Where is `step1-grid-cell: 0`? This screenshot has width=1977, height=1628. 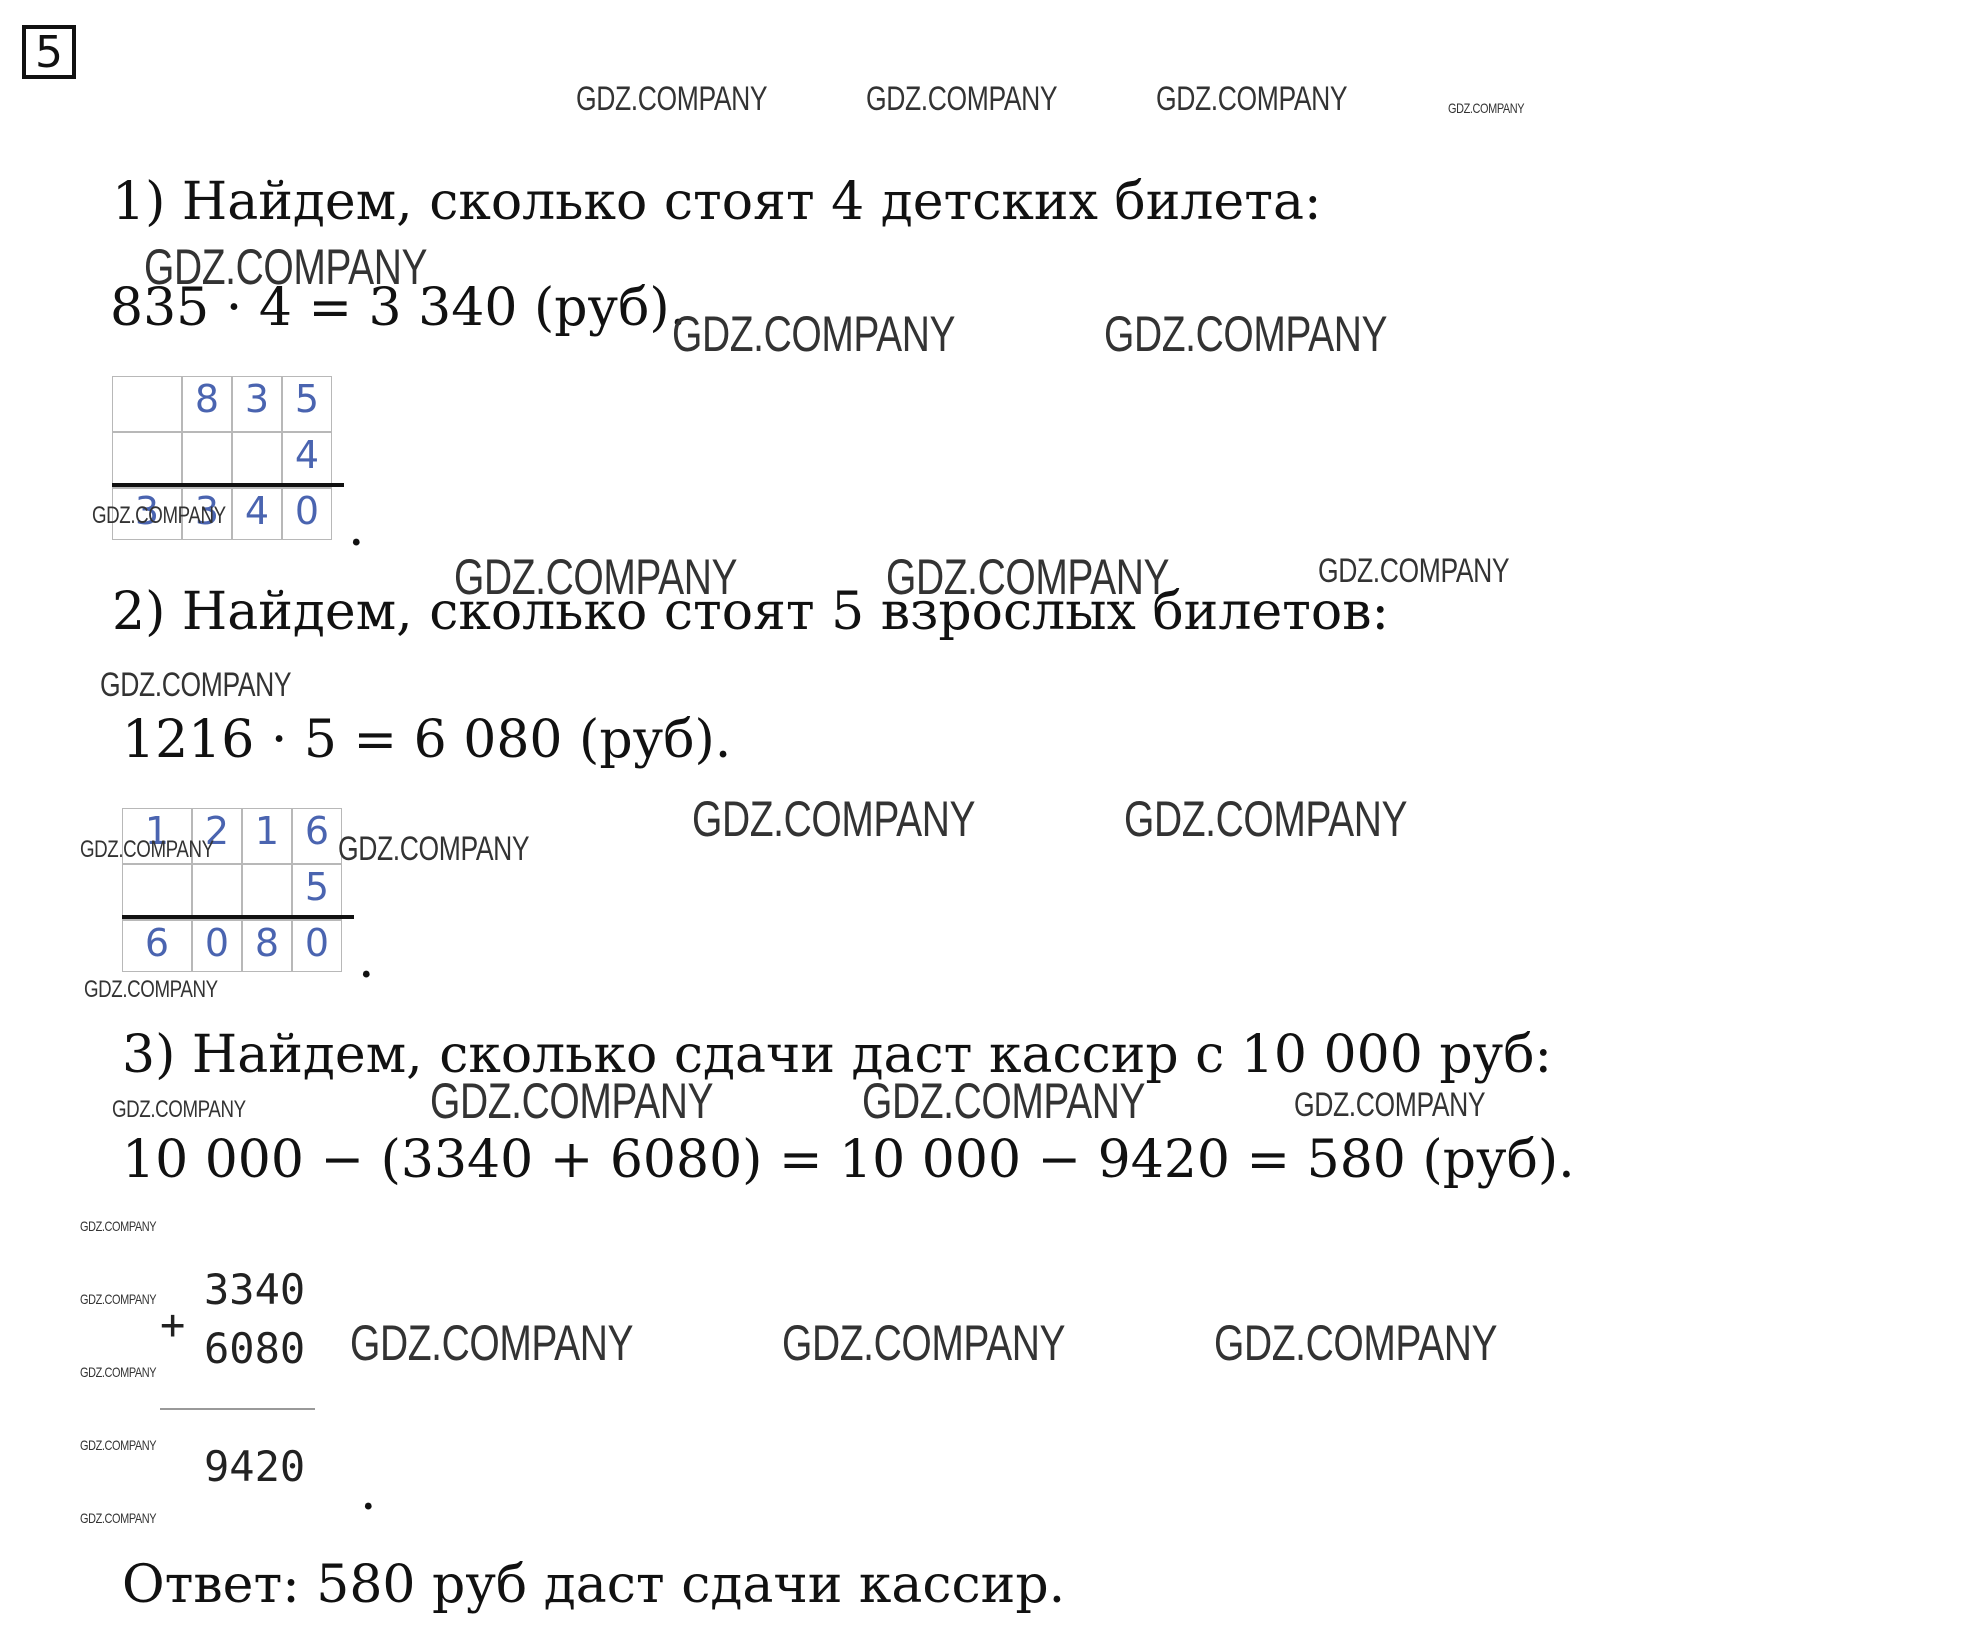 step1-grid-cell: 0 is located at coordinates (307, 514).